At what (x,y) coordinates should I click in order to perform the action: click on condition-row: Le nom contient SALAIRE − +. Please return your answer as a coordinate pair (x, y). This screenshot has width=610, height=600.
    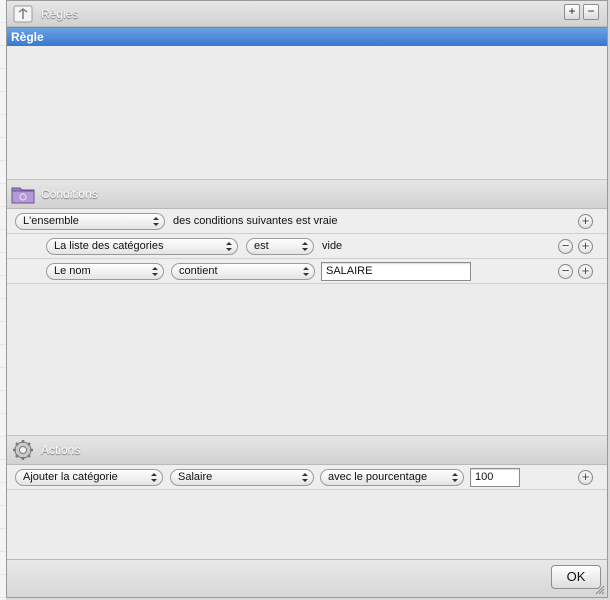
    Looking at the image, I should click on (307, 271).